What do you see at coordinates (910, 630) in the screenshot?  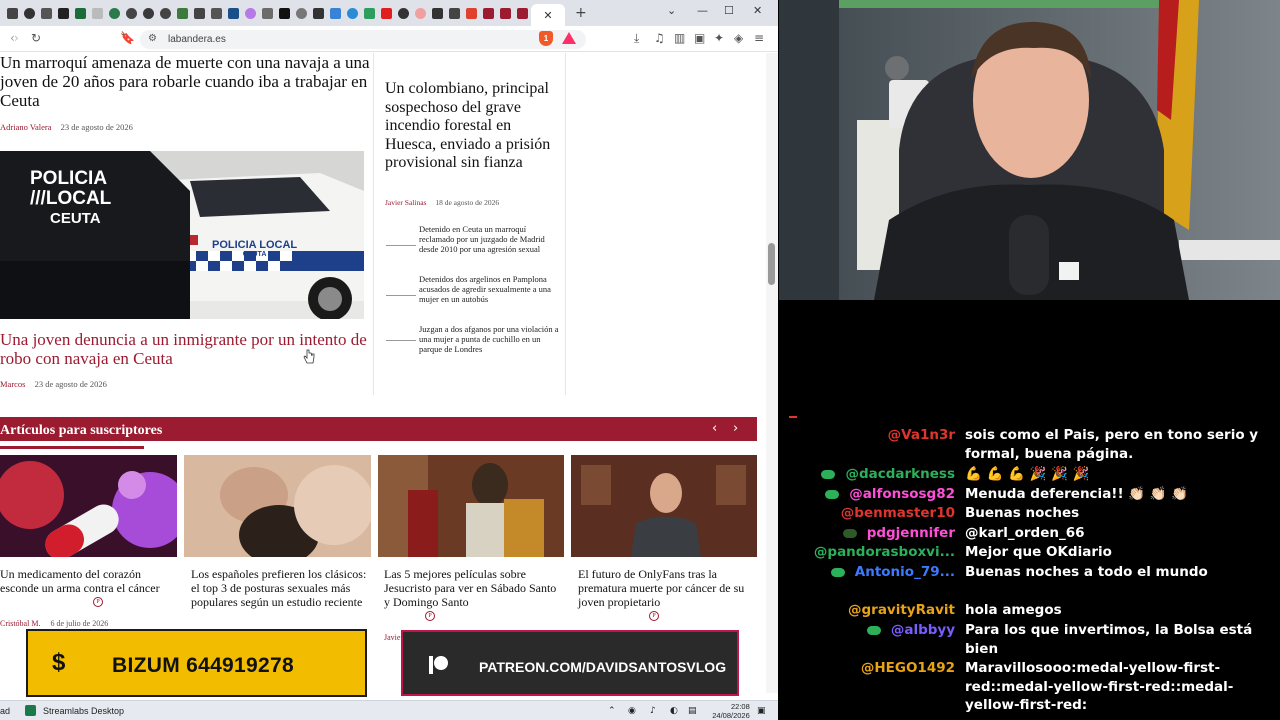 I see `chat-username: @albbyy` at bounding box center [910, 630].